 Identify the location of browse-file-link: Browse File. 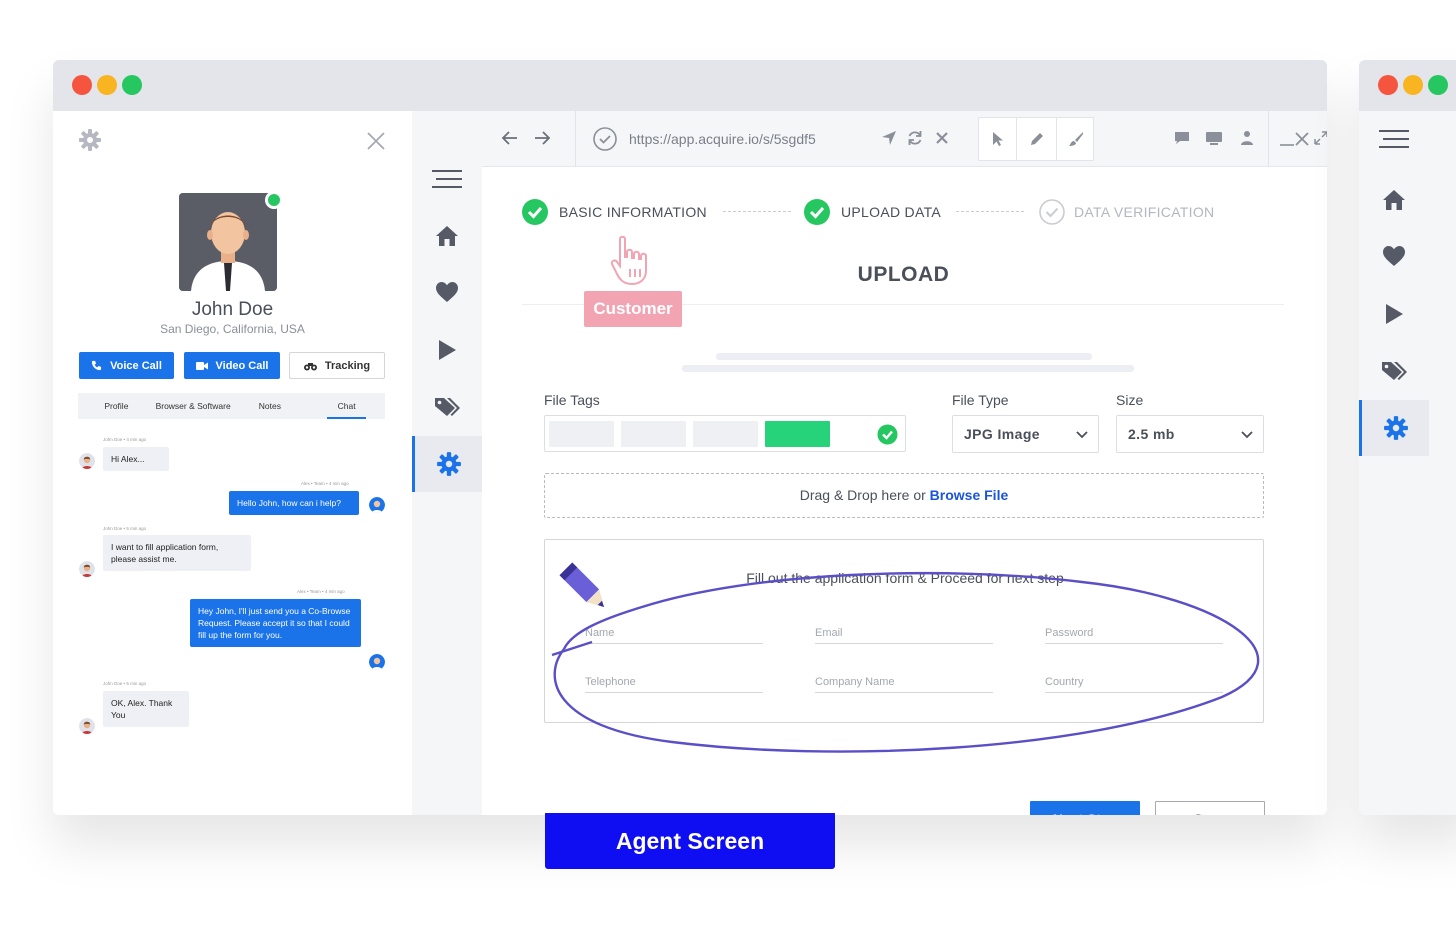
(969, 495).